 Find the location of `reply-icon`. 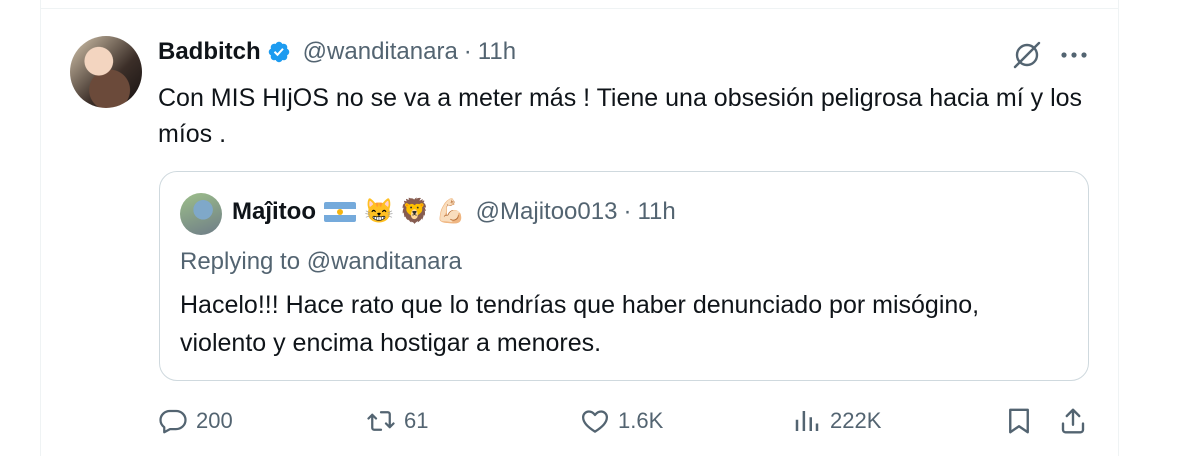

reply-icon is located at coordinates (173, 421).